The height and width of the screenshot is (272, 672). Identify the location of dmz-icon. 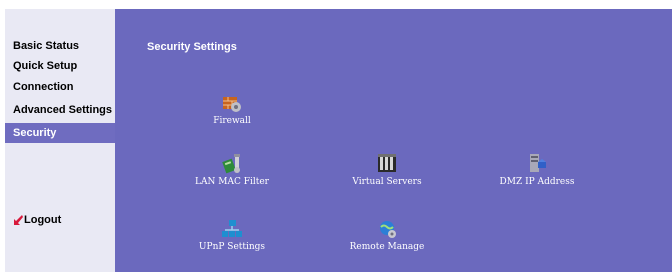
(538, 163).